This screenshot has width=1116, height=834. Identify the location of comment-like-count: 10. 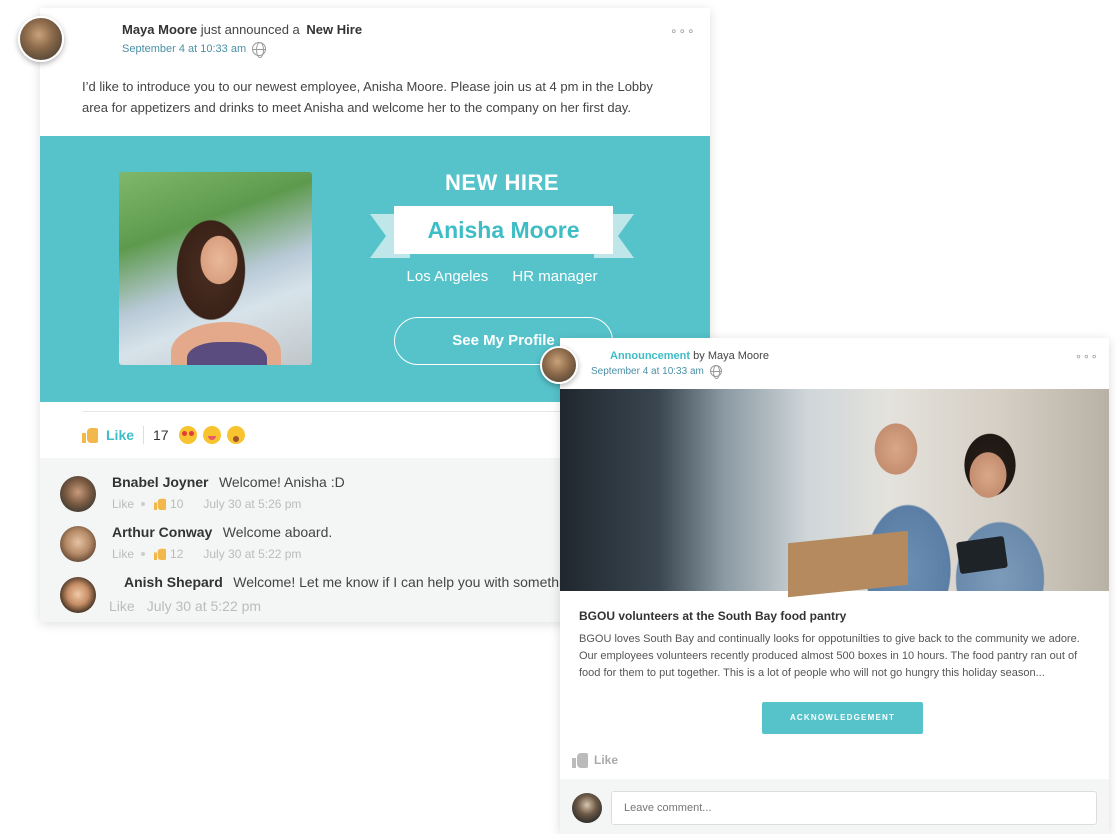
(177, 504).